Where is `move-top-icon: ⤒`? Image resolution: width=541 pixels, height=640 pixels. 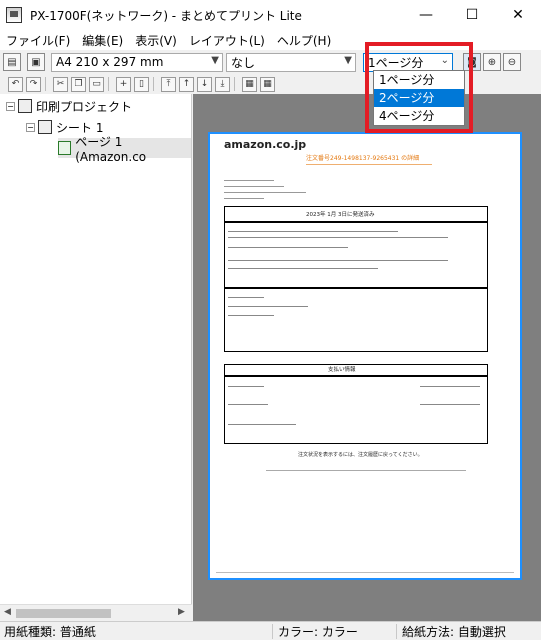 move-top-icon: ⤒ is located at coordinates (168, 84).